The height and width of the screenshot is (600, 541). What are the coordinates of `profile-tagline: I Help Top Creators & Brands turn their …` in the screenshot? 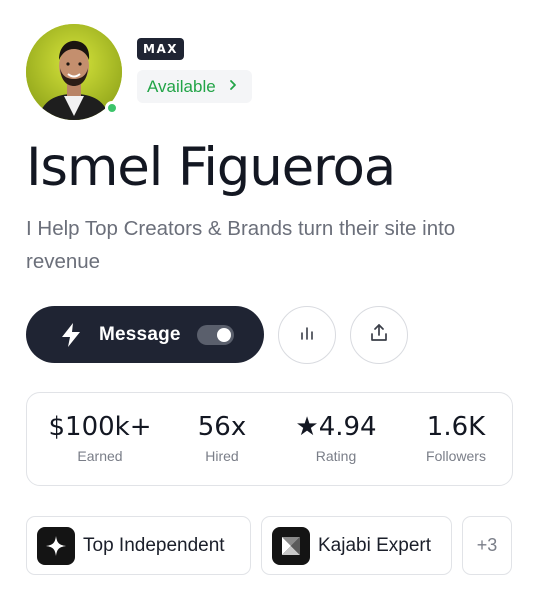 It's located at (241, 245).